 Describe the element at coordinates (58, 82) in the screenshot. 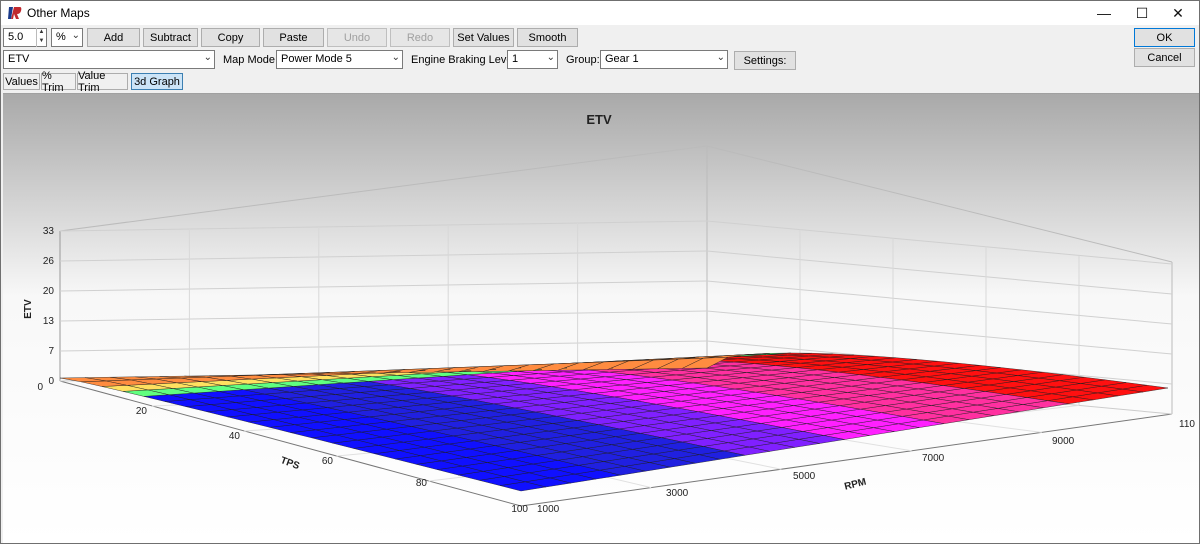

I see `tab-percent-trim: % Trim` at that location.